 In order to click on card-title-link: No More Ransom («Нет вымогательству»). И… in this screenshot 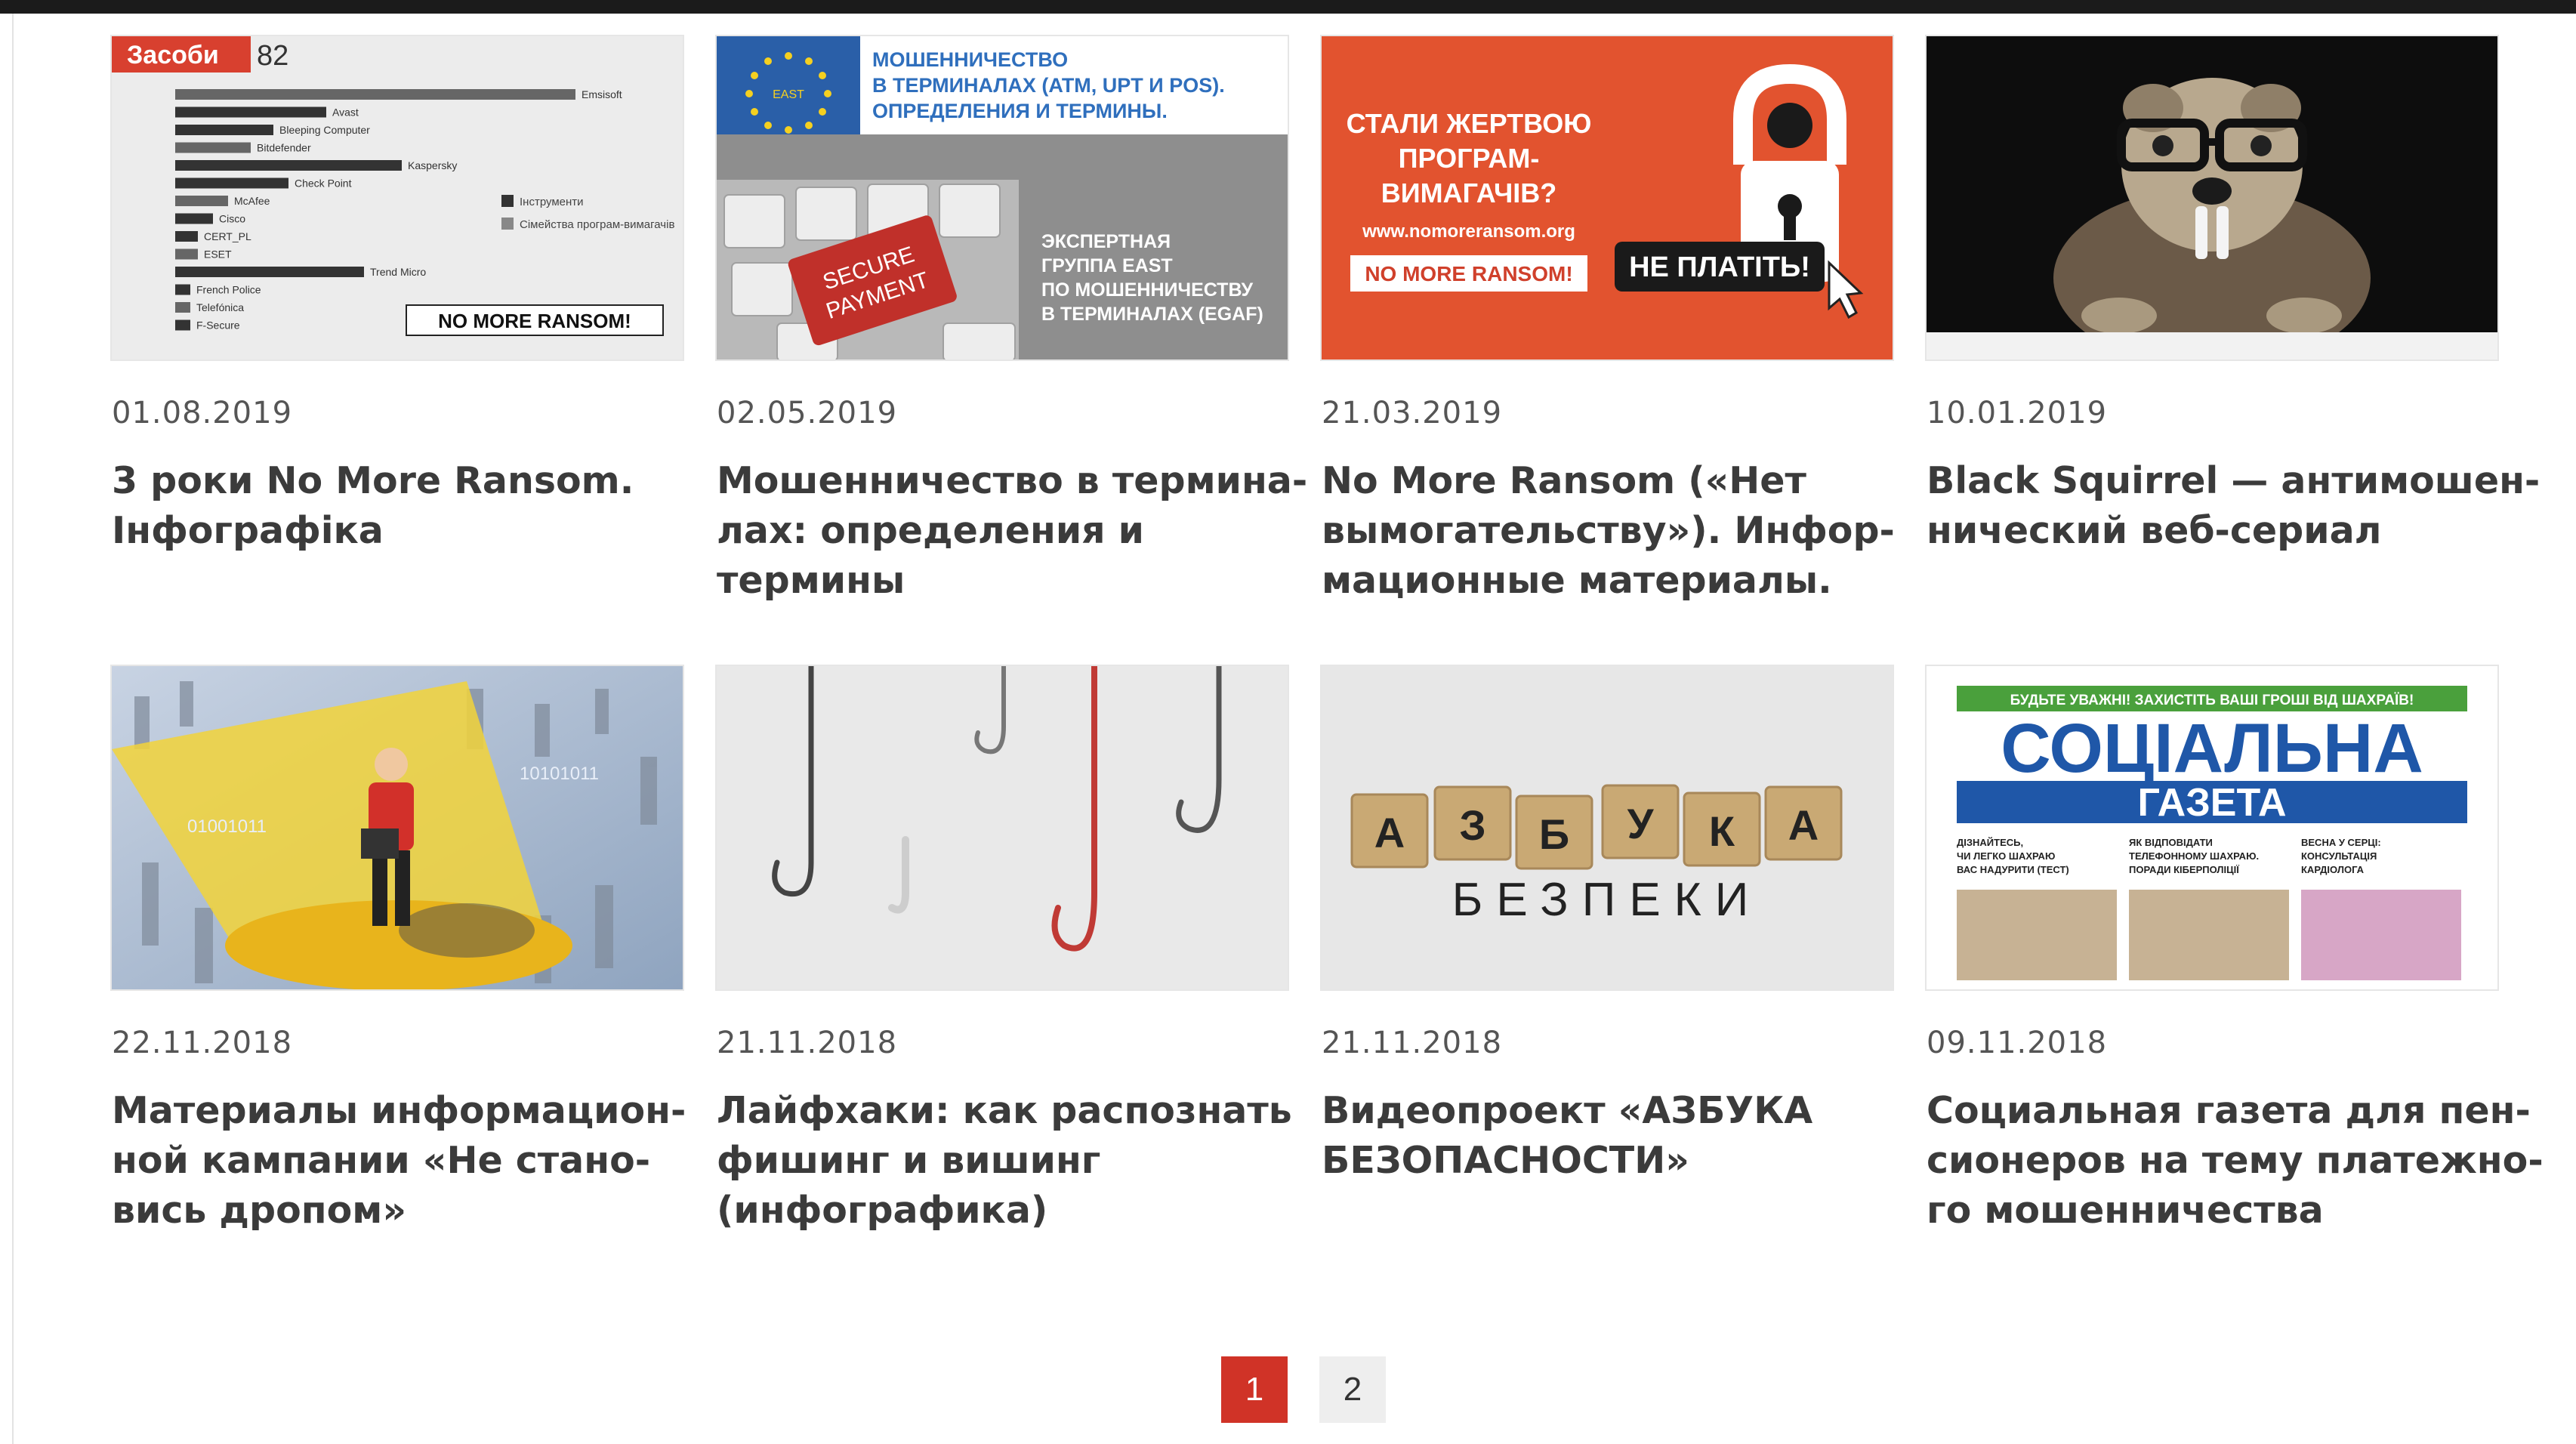, I will do `click(1609, 531)`.